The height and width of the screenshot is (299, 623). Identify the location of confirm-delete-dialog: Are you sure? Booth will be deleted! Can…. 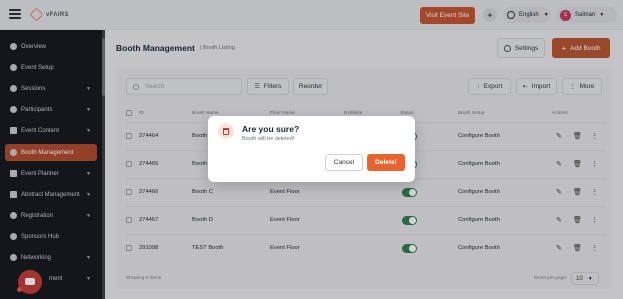
(311, 149).